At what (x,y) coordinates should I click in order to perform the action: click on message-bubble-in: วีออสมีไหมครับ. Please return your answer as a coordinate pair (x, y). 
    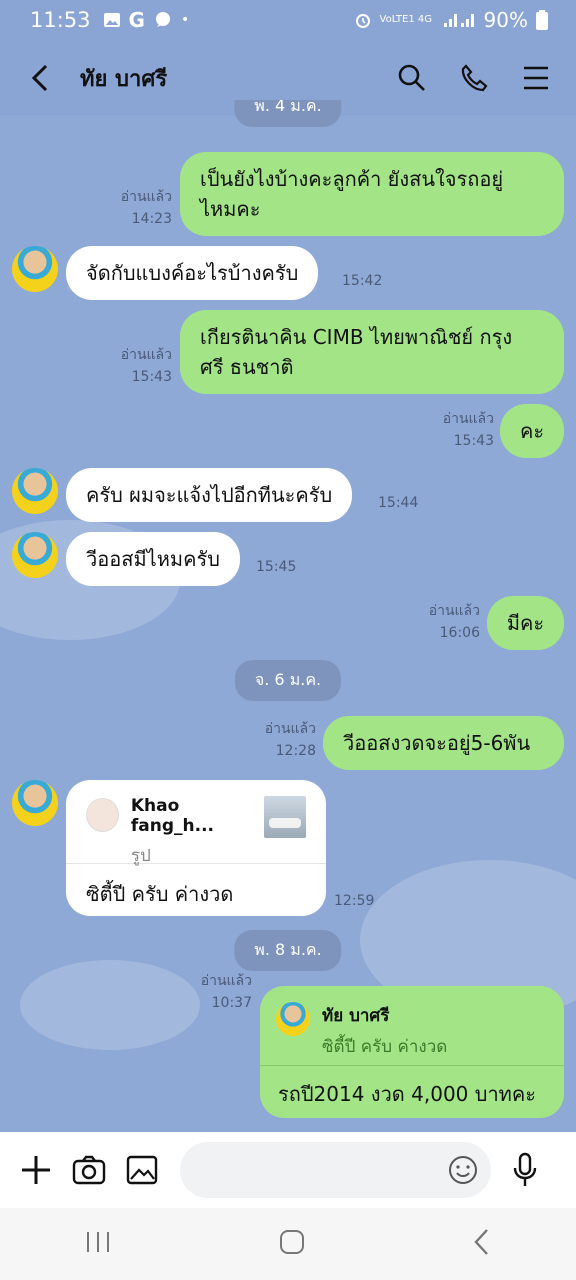
    Looking at the image, I should click on (153, 559).